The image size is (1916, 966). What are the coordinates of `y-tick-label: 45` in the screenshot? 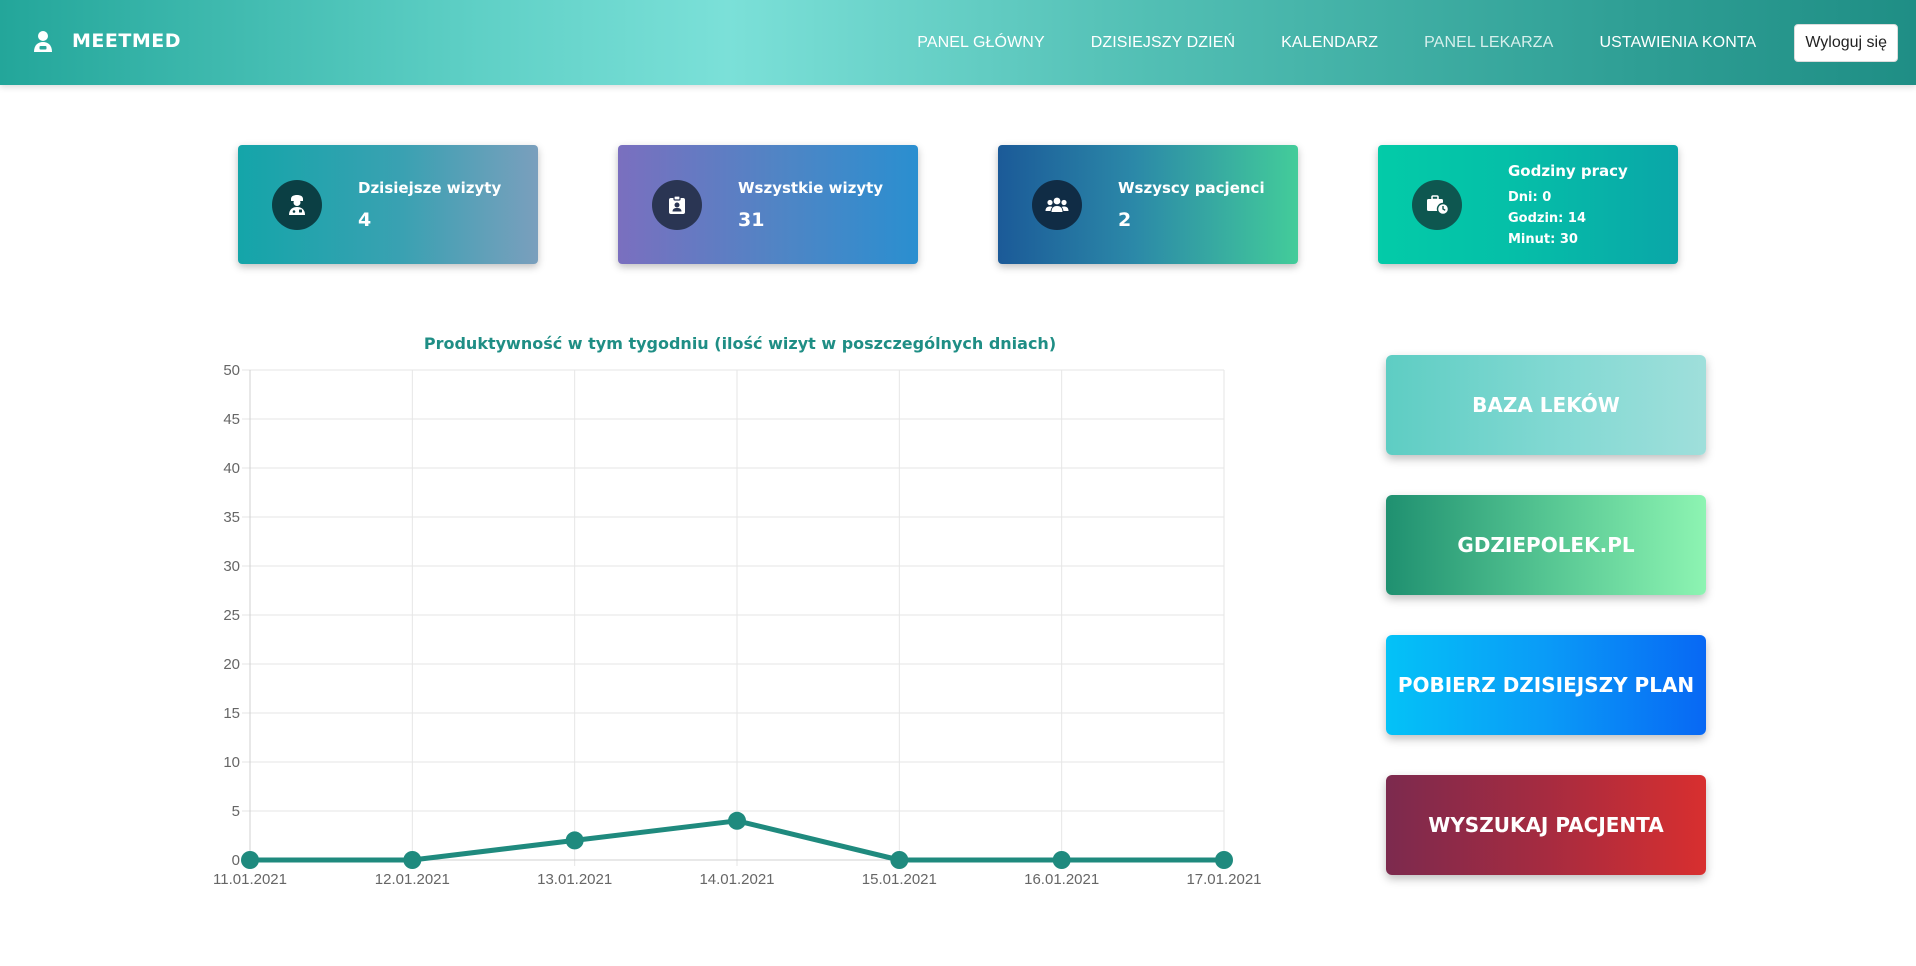 It's located at (231, 419).